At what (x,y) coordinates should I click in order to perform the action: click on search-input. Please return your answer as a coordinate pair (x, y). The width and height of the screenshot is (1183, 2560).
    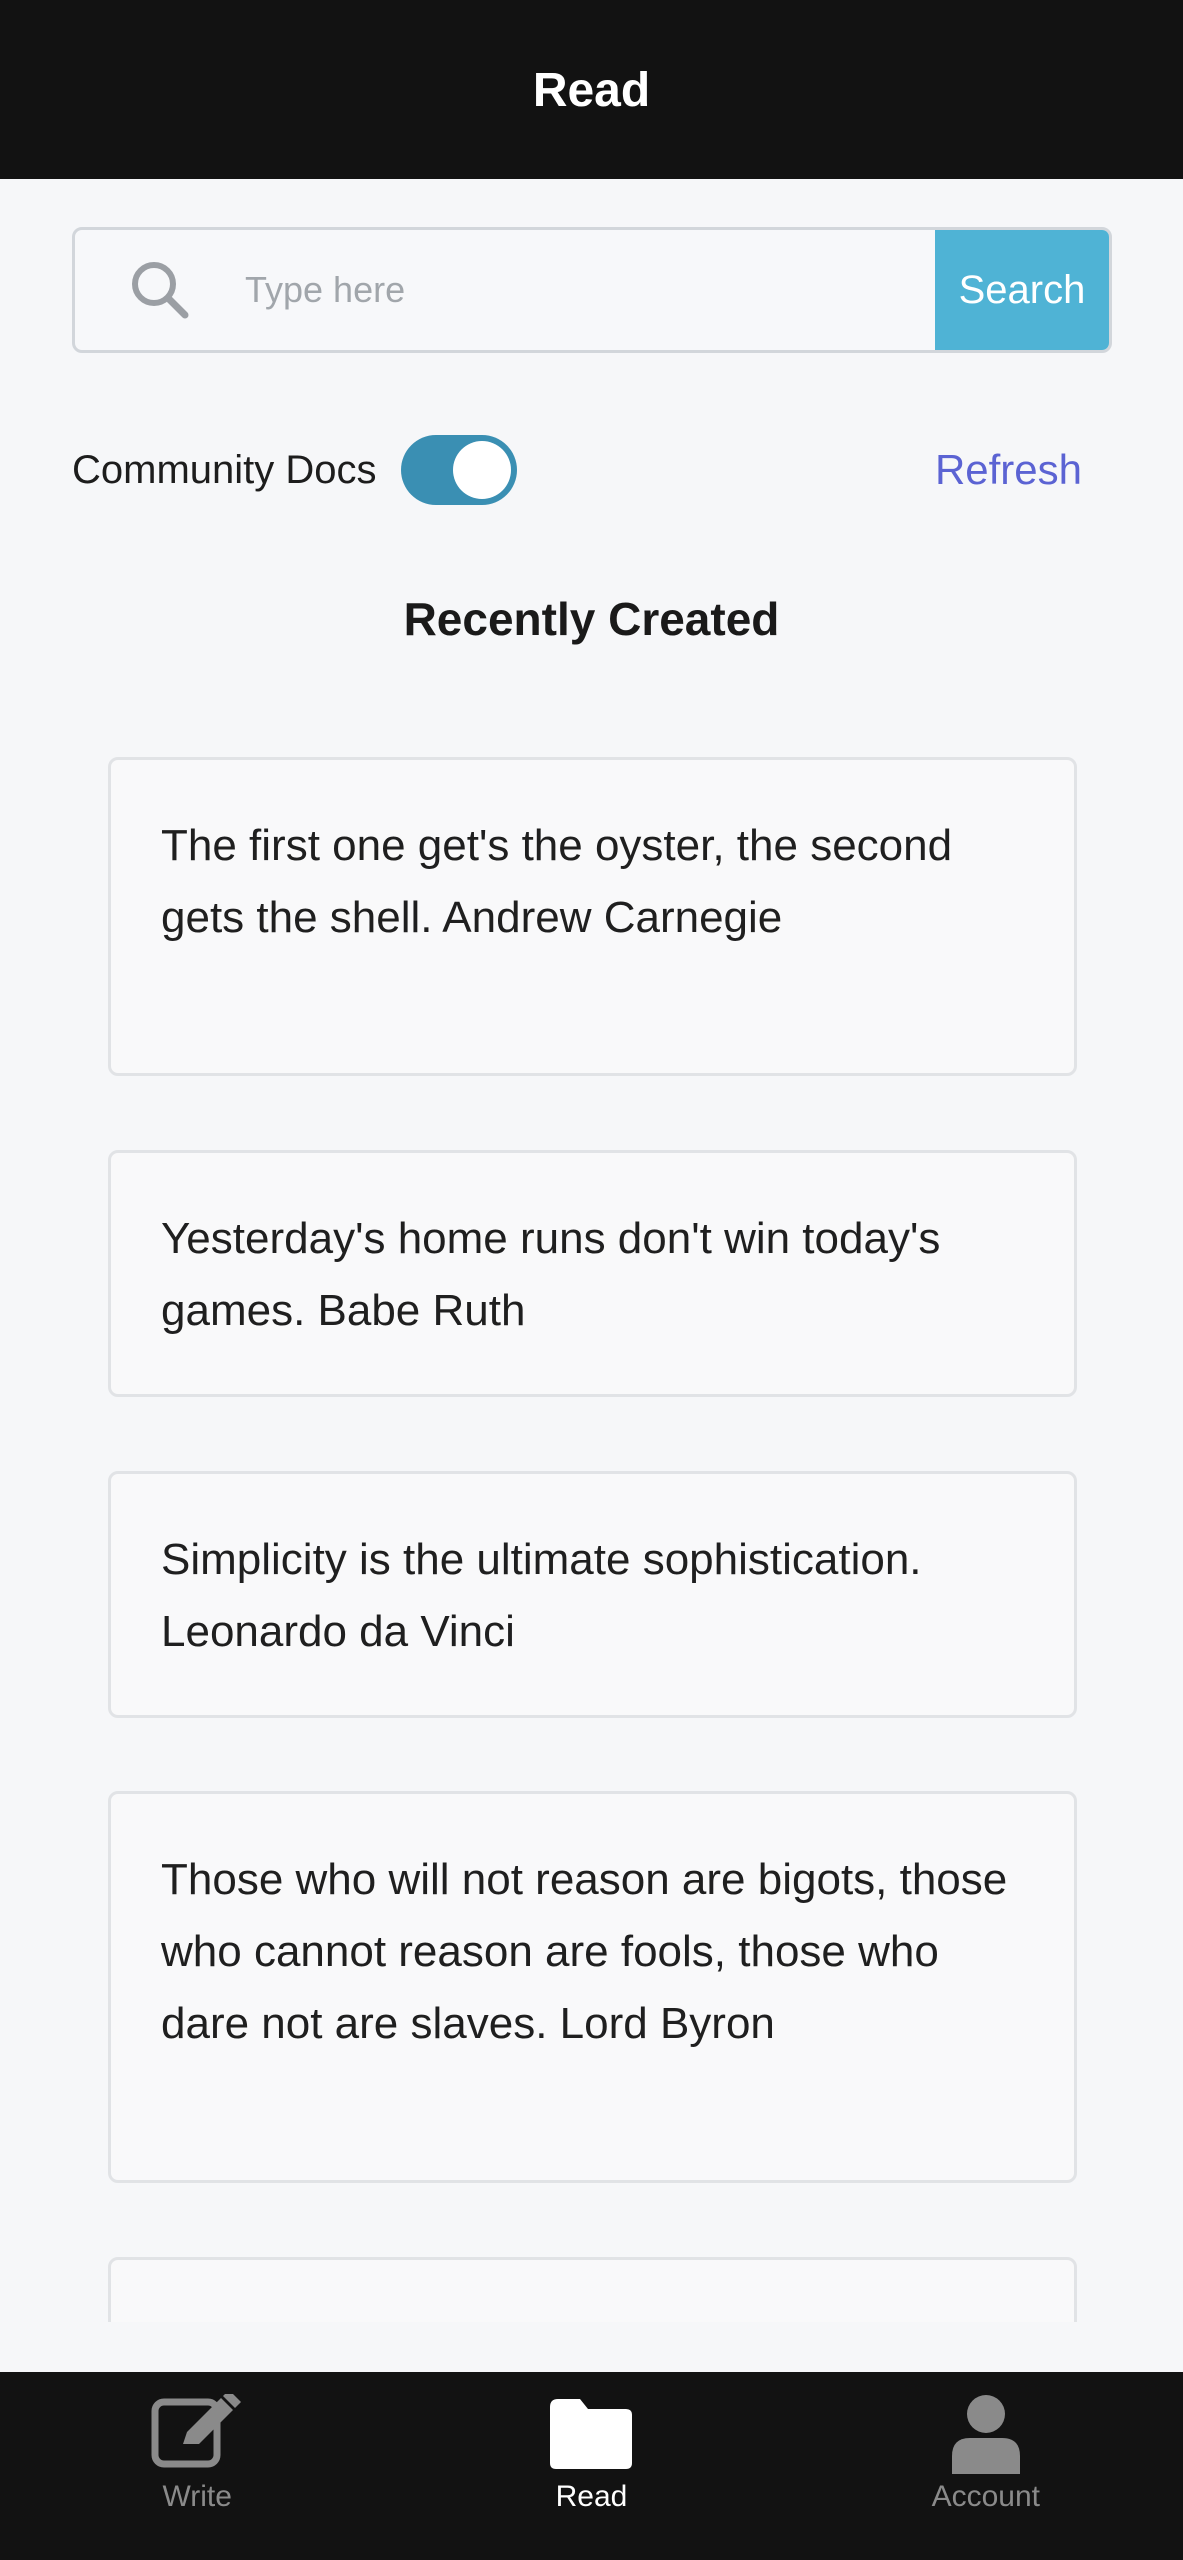
    Looking at the image, I should click on (590, 290).